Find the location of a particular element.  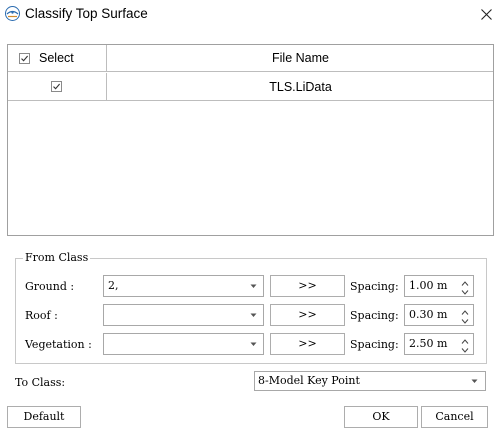

vegetation-spacing-spinbox: 2.50 m is located at coordinates (439, 344).